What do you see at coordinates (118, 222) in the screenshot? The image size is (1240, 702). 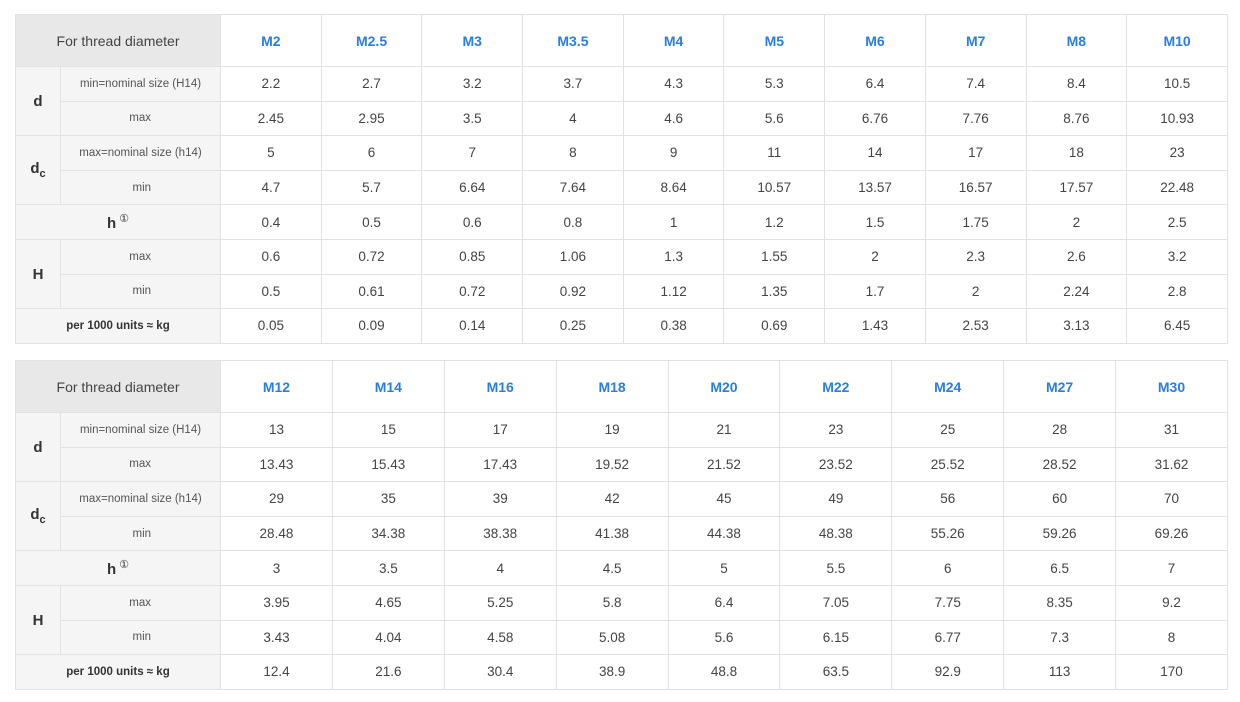 I see `h-label: h①` at bounding box center [118, 222].